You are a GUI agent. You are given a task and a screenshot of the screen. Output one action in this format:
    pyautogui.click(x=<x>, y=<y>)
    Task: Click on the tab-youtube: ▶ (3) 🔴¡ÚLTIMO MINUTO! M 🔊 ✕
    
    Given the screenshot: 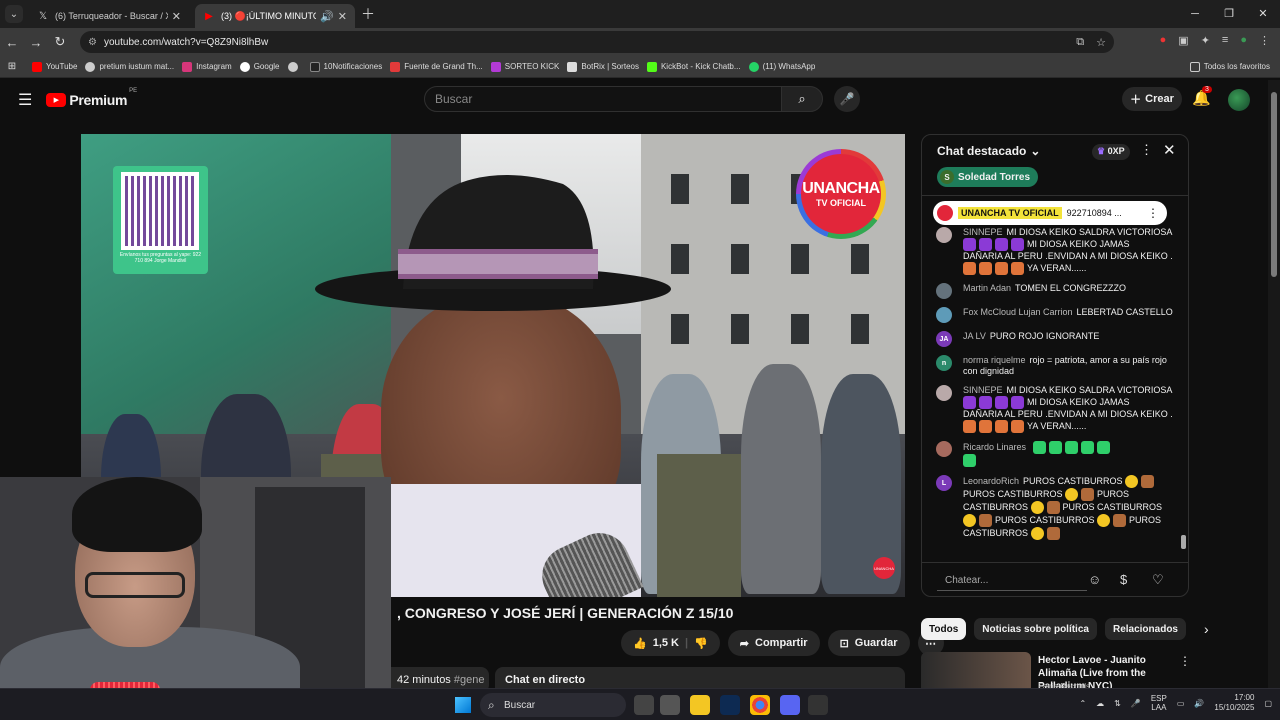 What is the action you would take?
    pyautogui.click(x=275, y=16)
    